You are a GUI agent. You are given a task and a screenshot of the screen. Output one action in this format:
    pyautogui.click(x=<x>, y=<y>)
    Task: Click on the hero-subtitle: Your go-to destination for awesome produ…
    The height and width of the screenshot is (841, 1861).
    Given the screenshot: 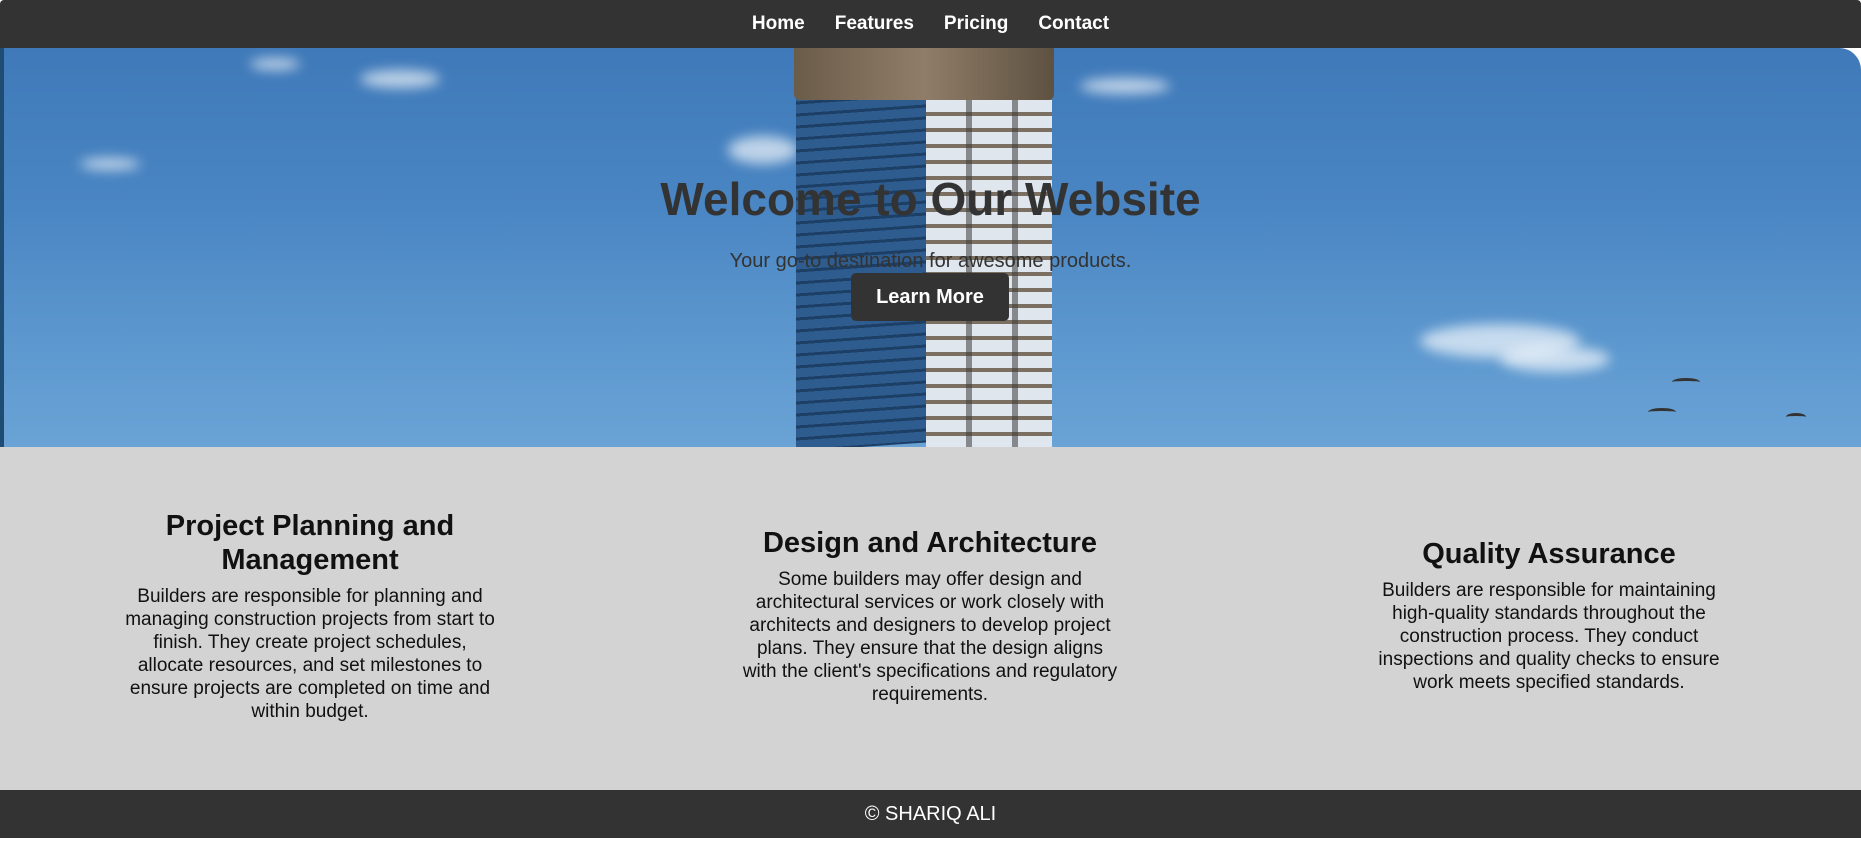 What is the action you would take?
    pyautogui.click(x=930, y=261)
    